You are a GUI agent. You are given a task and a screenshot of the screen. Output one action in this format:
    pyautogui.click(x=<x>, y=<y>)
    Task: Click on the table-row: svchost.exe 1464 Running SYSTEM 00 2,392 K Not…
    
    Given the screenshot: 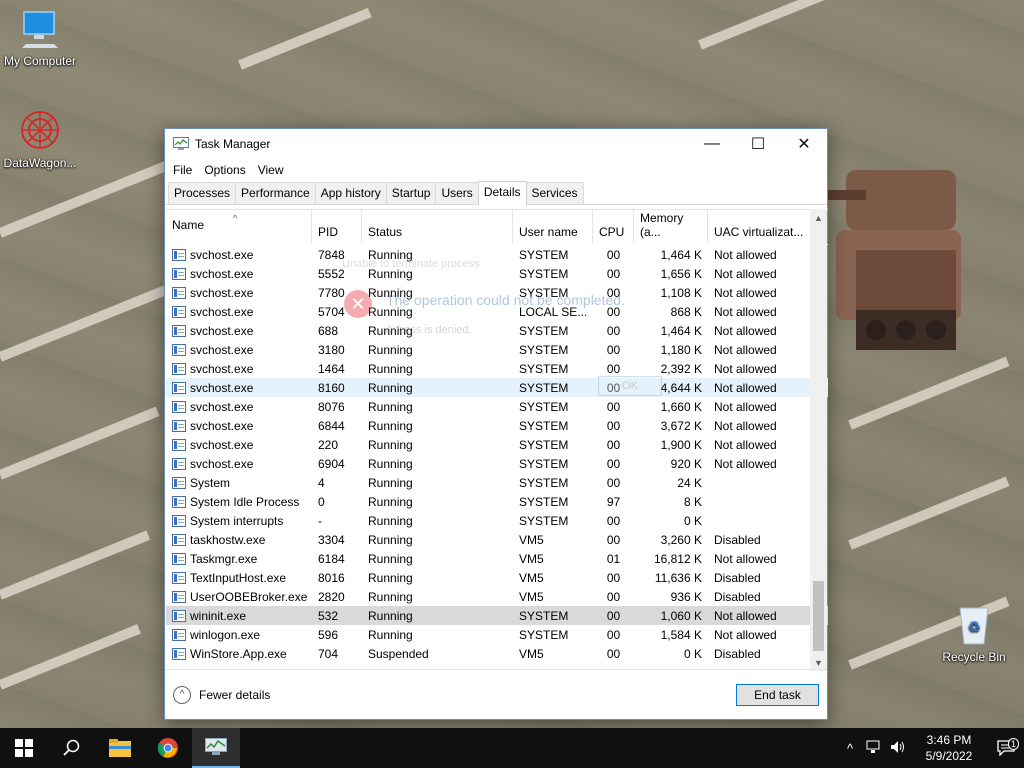 What is the action you would take?
    pyautogui.click(x=497, y=368)
    